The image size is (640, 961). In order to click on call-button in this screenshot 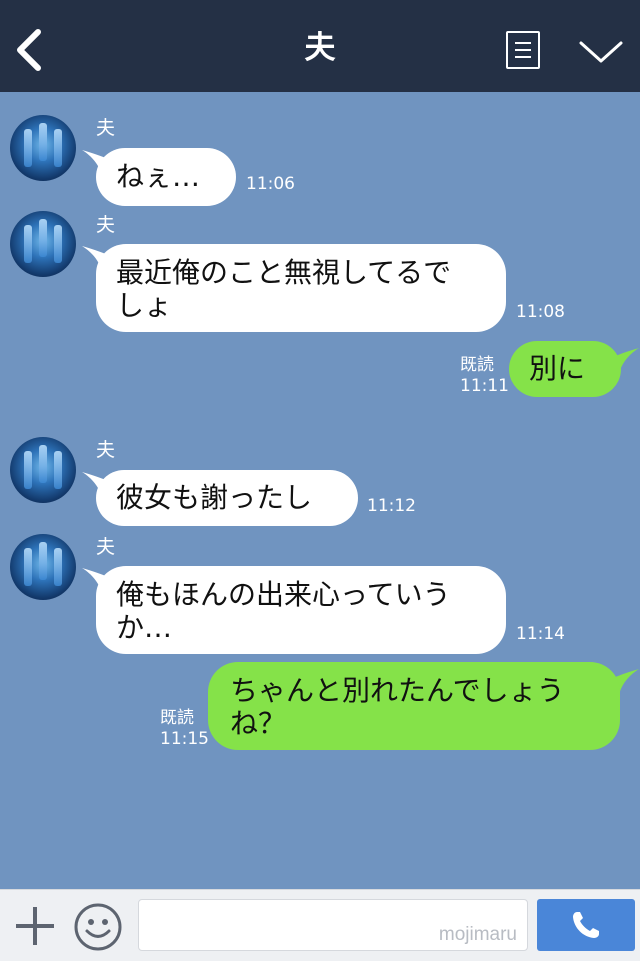, I will do `click(586, 925)`.